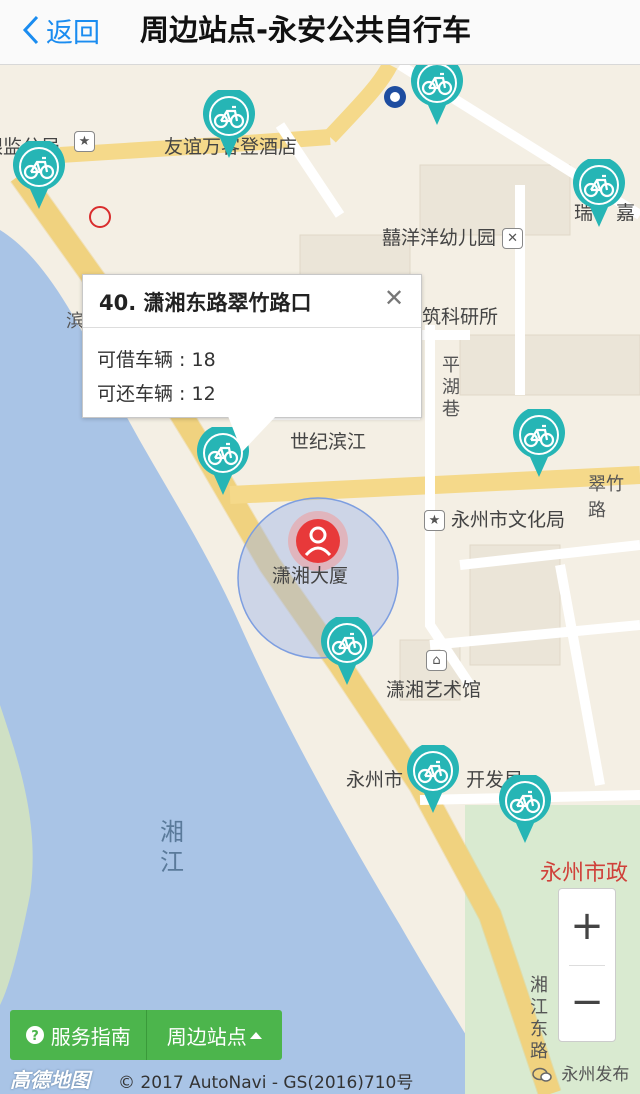 The width and height of the screenshot is (640, 1094). I want to click on poi-shiji-binjiang: 世纪滨江, so click(328, 440).